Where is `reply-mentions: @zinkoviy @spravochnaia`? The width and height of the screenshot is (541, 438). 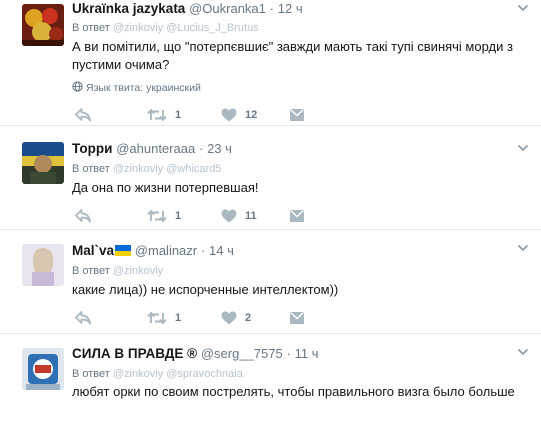 reply-mentions: @zinkoviy @spravochnaia is located at coordinates (178, 374).